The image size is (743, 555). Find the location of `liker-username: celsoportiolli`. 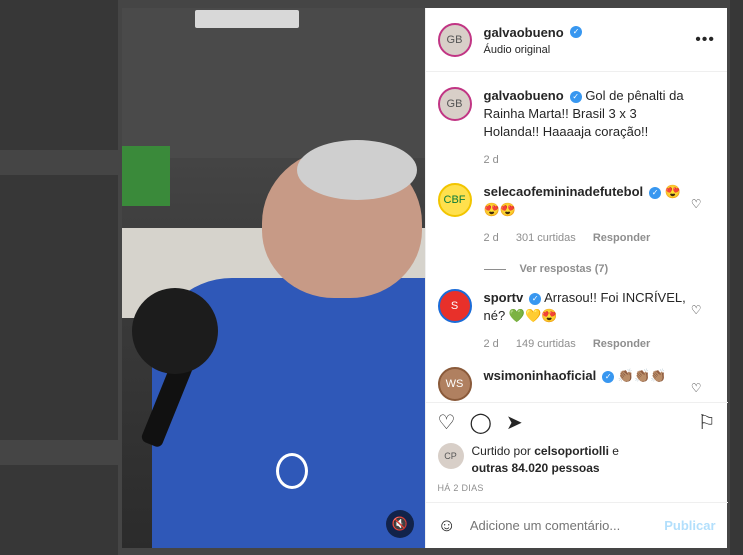

liker-username: celsoportiolli is located at coordinates (571, 451).